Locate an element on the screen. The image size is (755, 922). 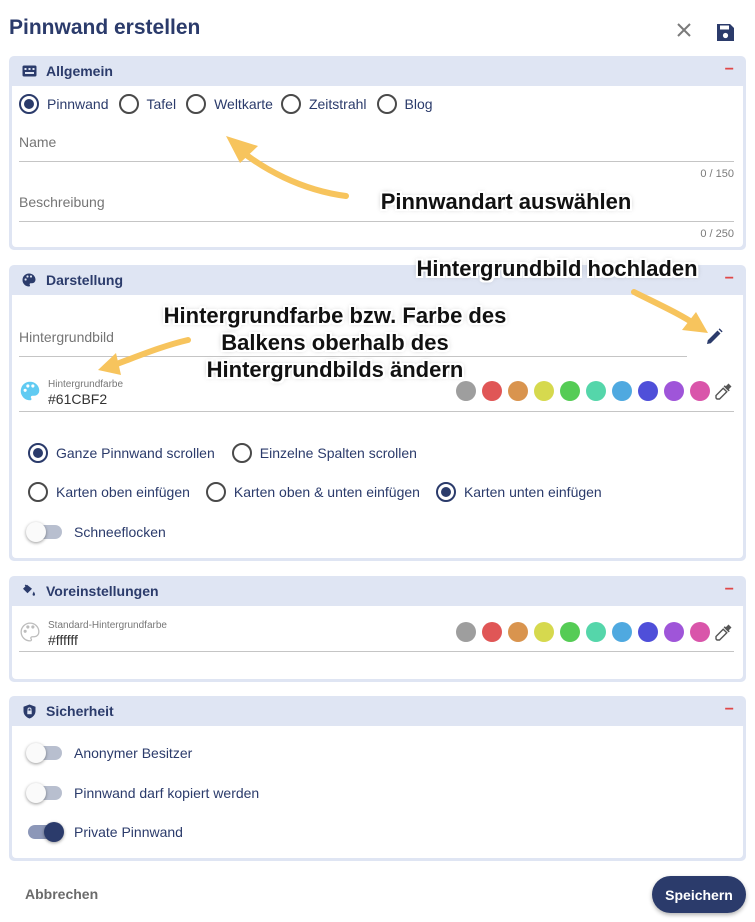
close-icon is located at coordinates (684, 30).